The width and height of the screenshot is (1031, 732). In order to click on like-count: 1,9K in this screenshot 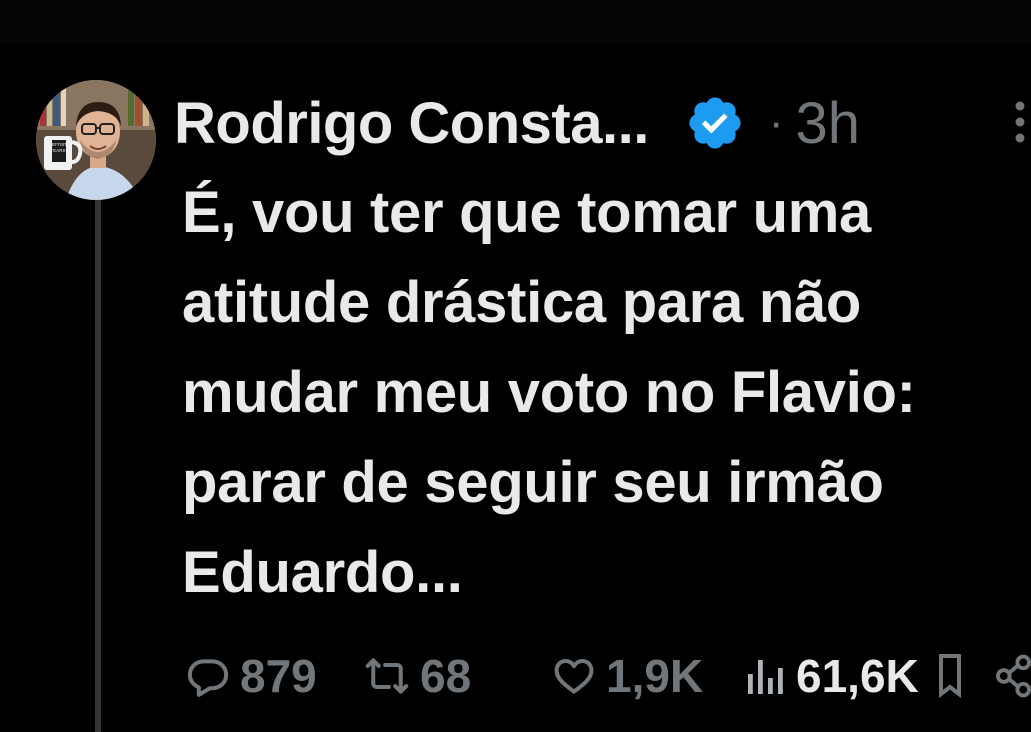, I will do `click(655, 676)`.